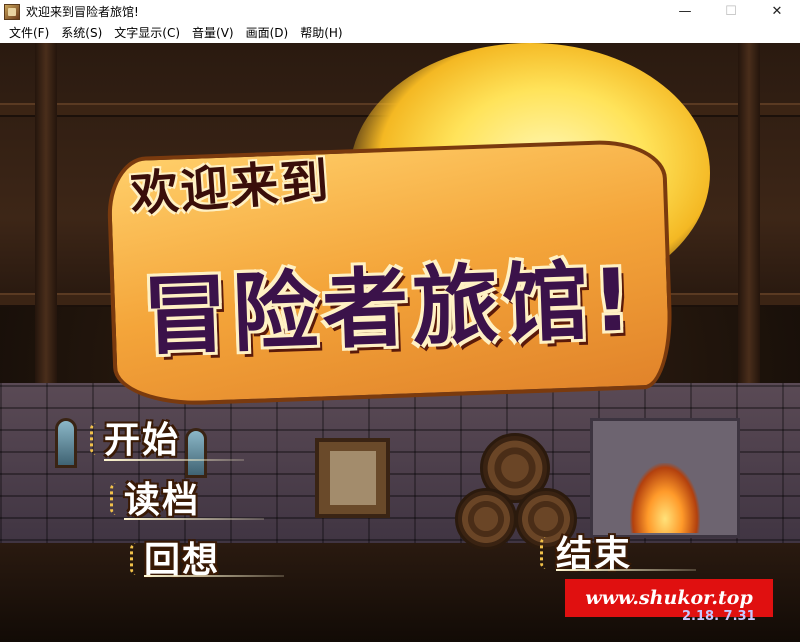 Image resolution: width=800 pixels, height=642 pixels. Describe the element at coordinates (400, 11) in the screenshot. I see `title-bar: 欢迎来到冒险者旅馆! — ☐ ✕` at that location.